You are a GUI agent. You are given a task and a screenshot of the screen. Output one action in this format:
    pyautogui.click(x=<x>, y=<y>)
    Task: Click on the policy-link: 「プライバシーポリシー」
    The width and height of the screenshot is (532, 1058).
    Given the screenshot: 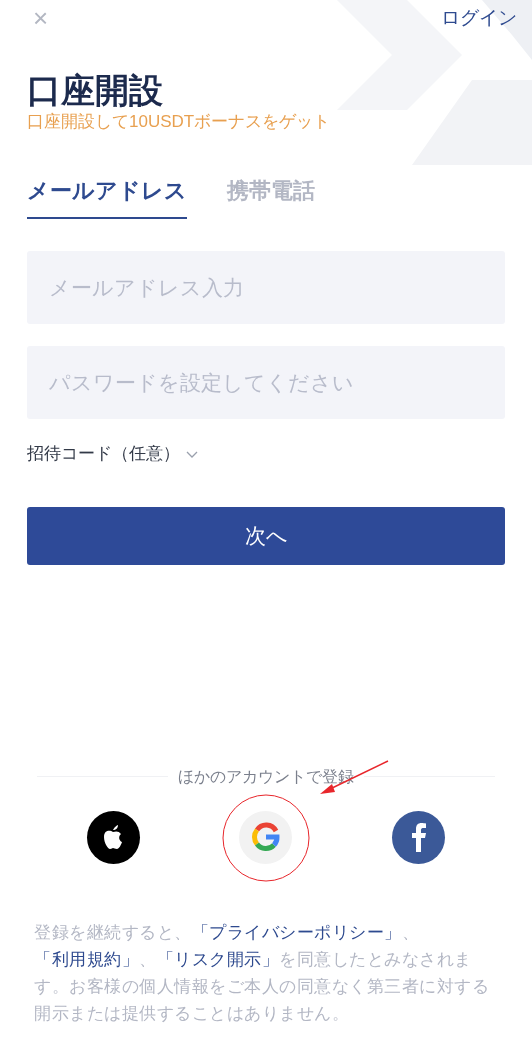 What is the action you would take?
    pyautogui.click(x=296, y=932)
    